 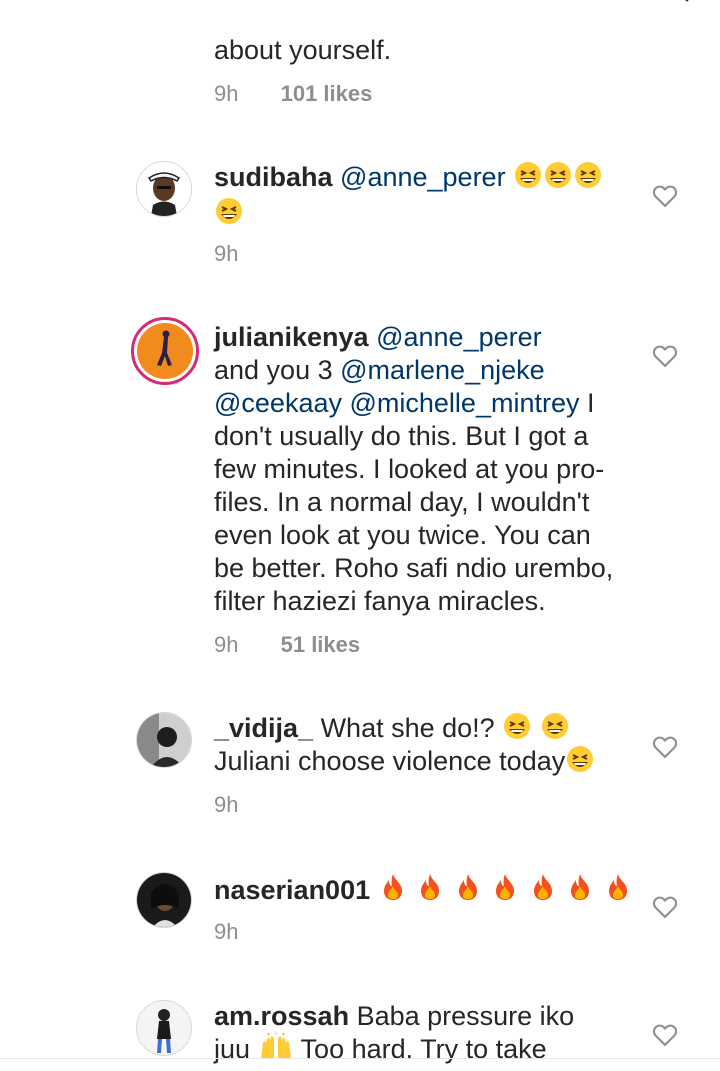 What do you see at coordinates (401, 436) in the screenshot?
I see `comment-text-line: don't usually do this. But I got a` at bounding box center [401, 436].